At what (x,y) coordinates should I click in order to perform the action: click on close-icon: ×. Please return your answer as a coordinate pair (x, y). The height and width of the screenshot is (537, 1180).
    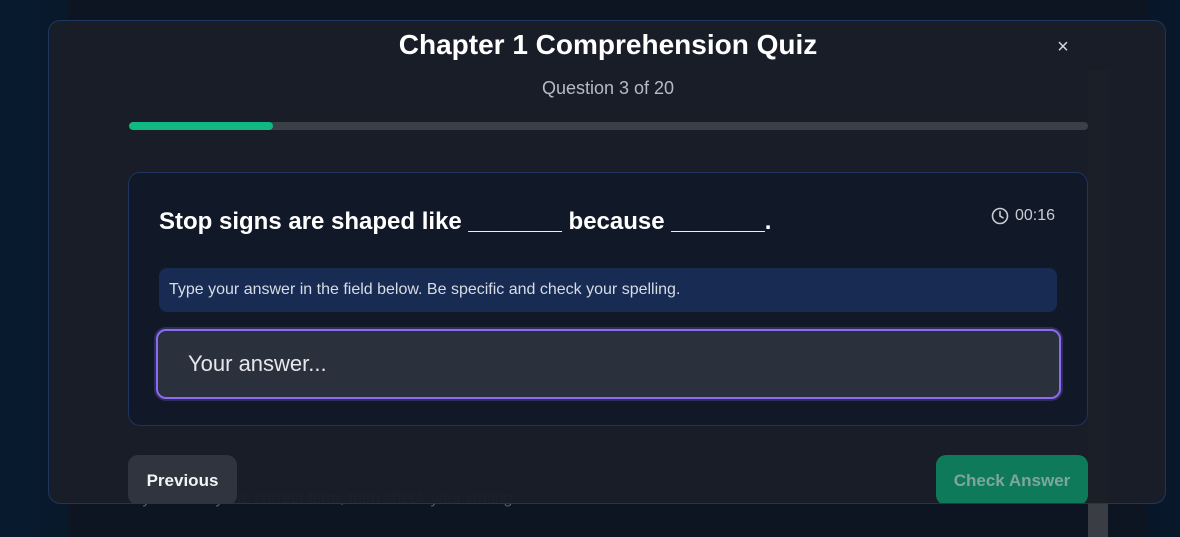
    Looking at the image, I should click on (1063, 47).